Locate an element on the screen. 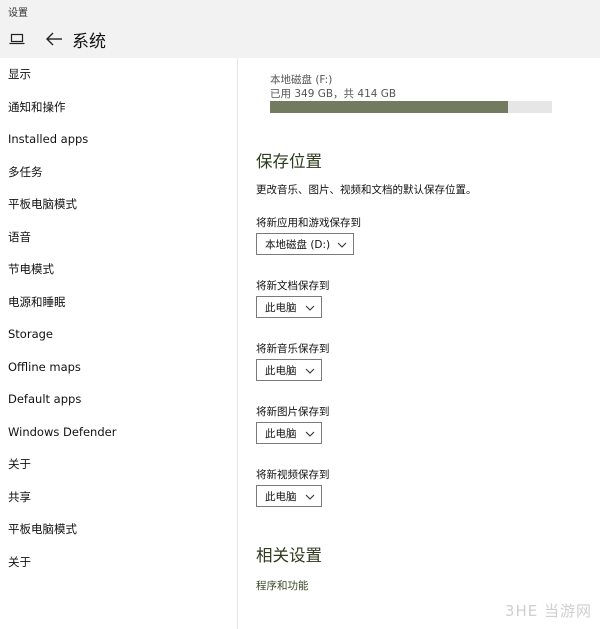  pictures-save-label: 将新图片保存到 is located at coordinates (293, 412).